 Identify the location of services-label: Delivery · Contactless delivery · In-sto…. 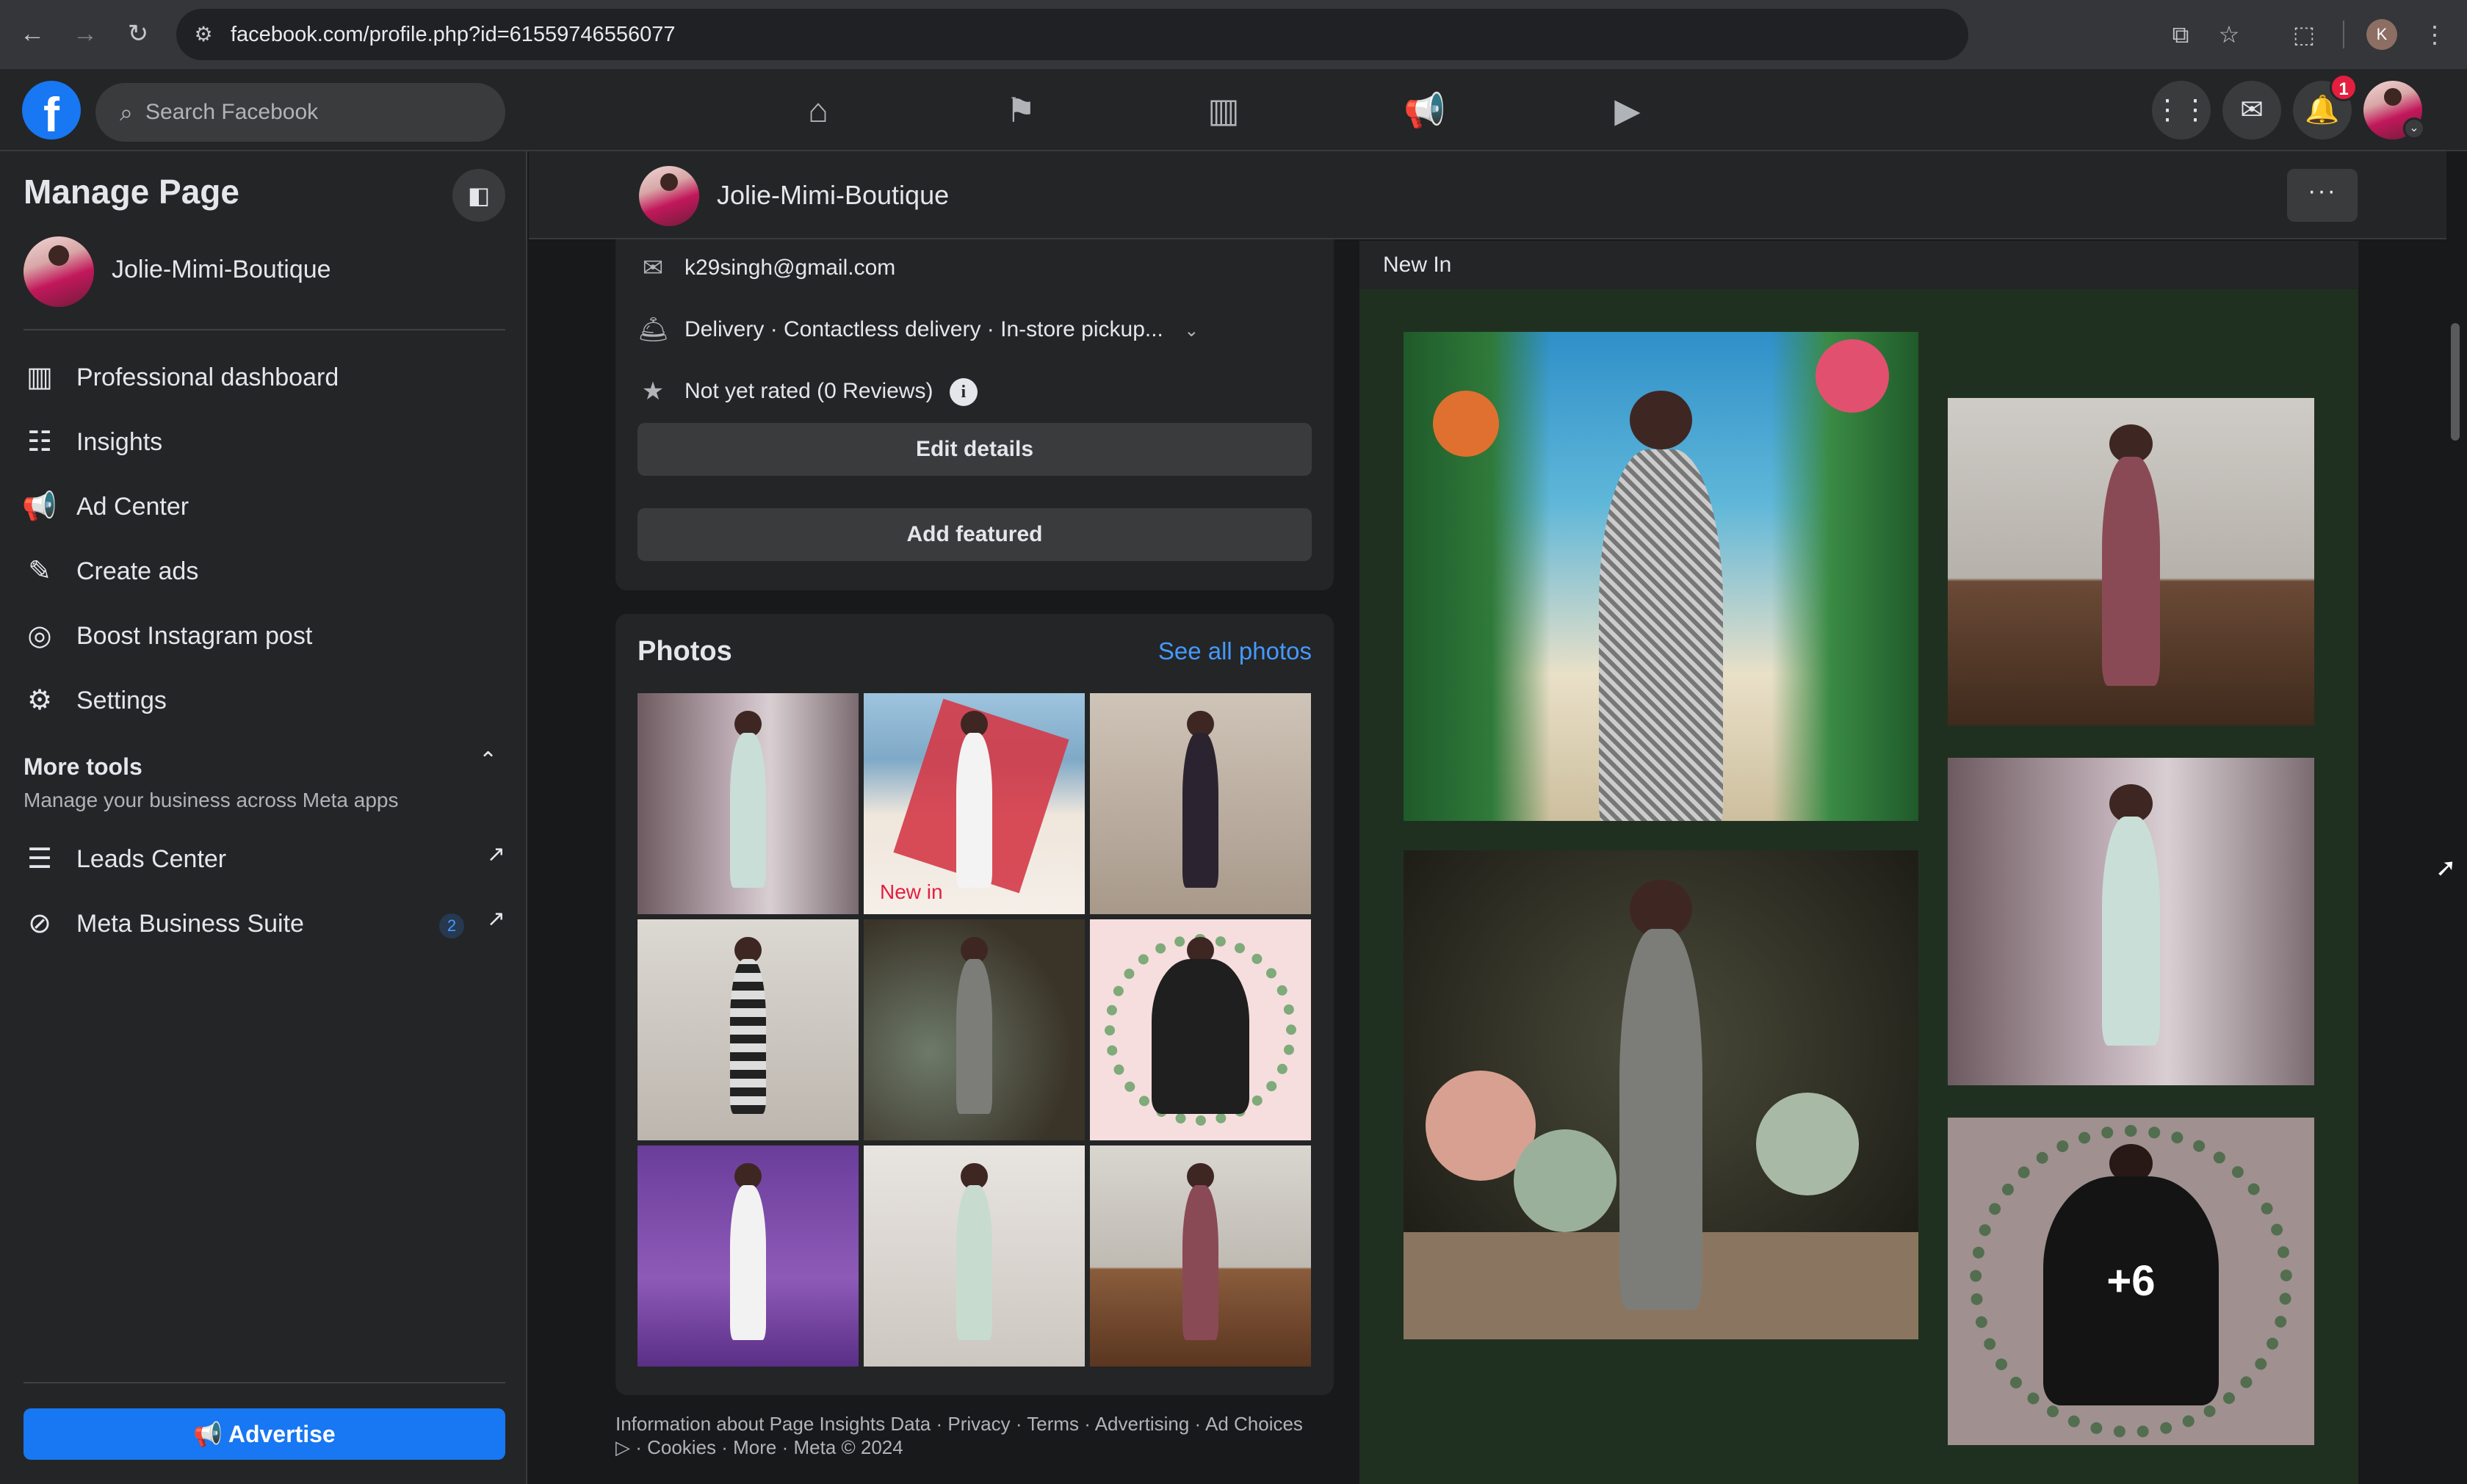
(924, 329).